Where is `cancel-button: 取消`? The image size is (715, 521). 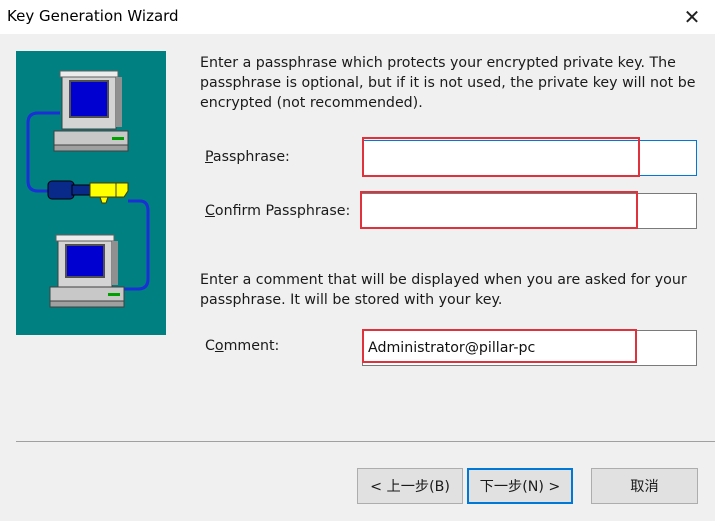
cancel-button: 取消 is located at coordinates (644, 486).